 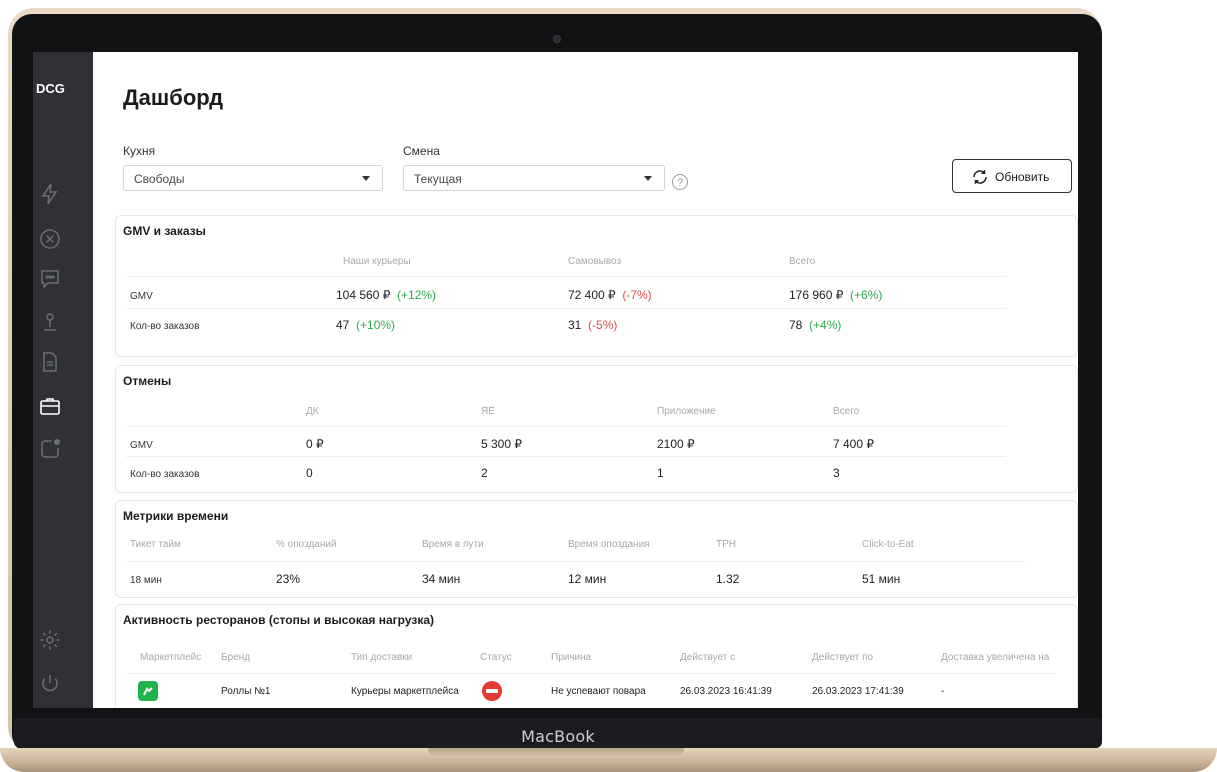 I want to click on act-increase: -, so click(x=943, y=691).